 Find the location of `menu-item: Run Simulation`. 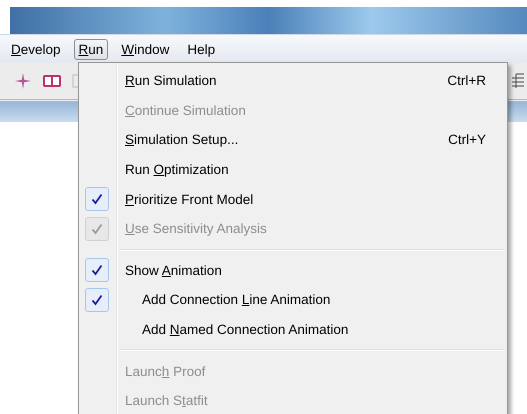

menu-item: Run Simulation is located at coordinates (171, 80).